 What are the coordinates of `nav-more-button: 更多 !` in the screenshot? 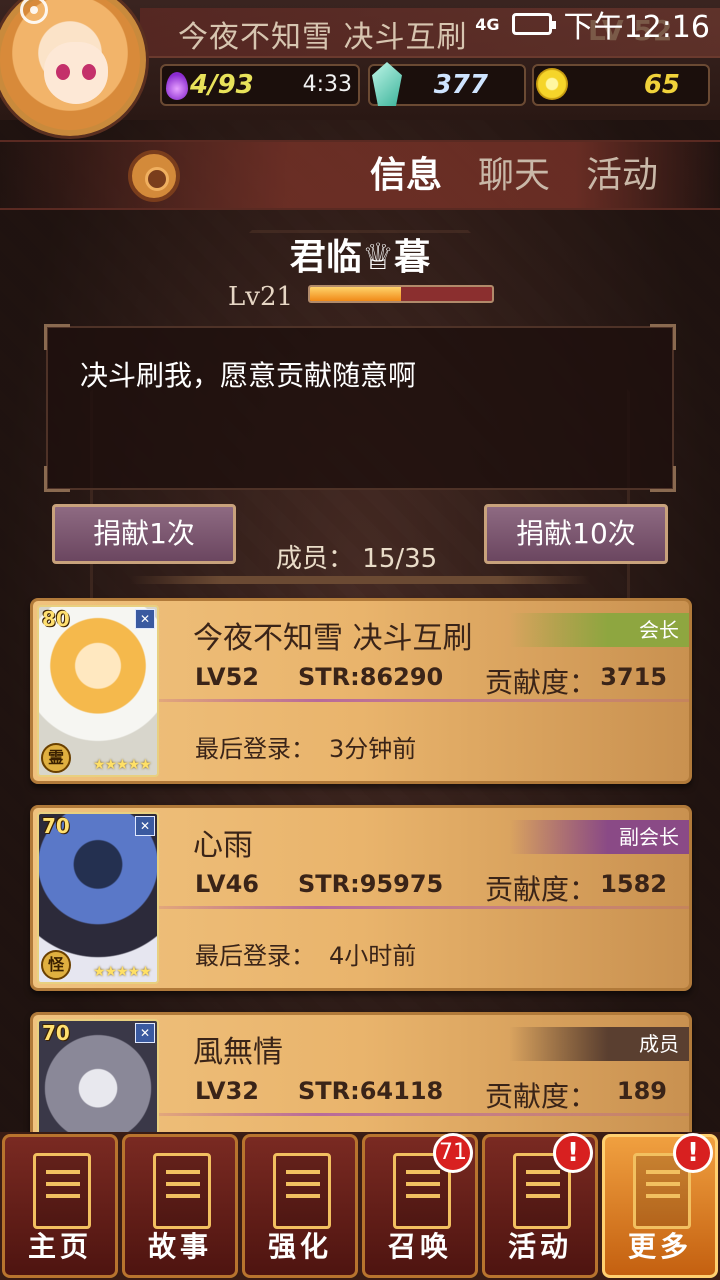 It's located at (660, 1205).